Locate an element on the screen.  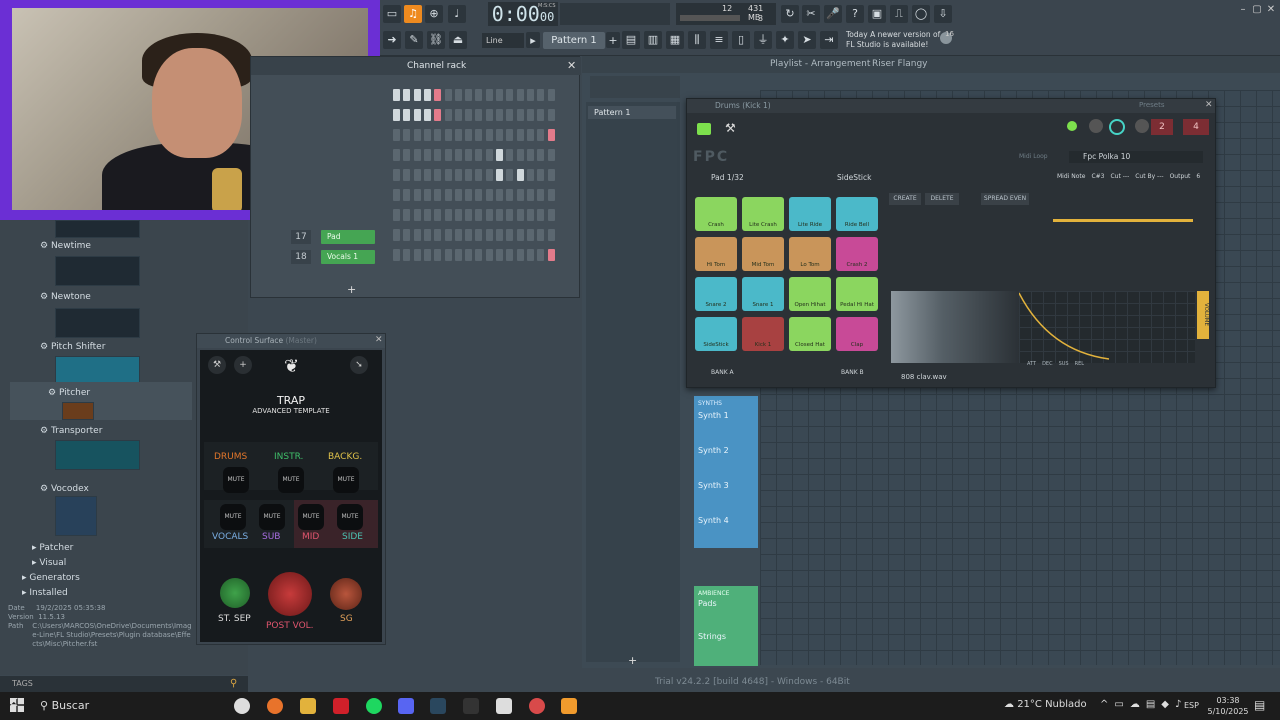
envelope-display is located at coordinates (1106, 327).